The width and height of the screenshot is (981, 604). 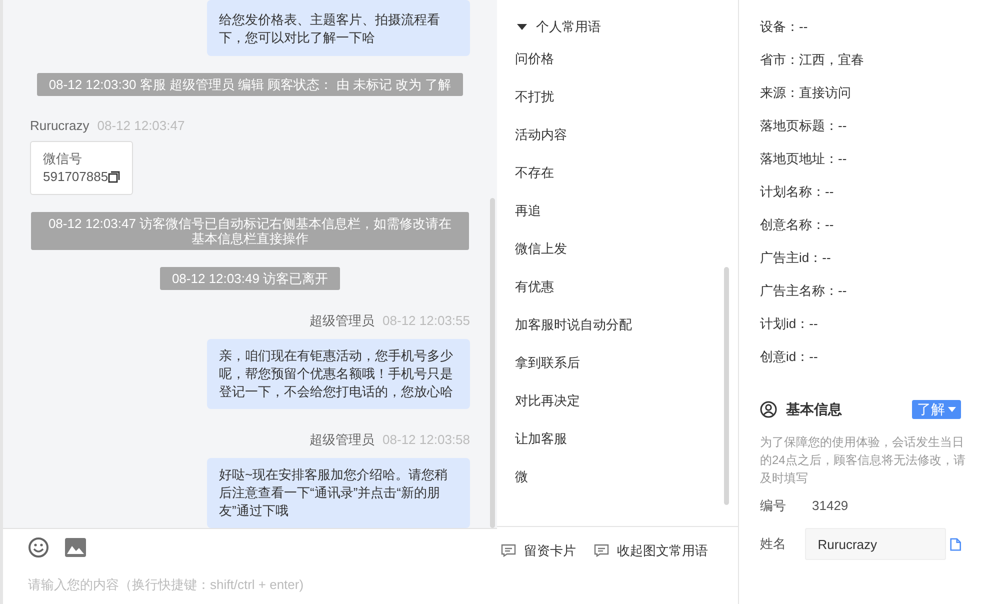 I want to click on phrase-item: 问价格, so click(x=534, y=59).